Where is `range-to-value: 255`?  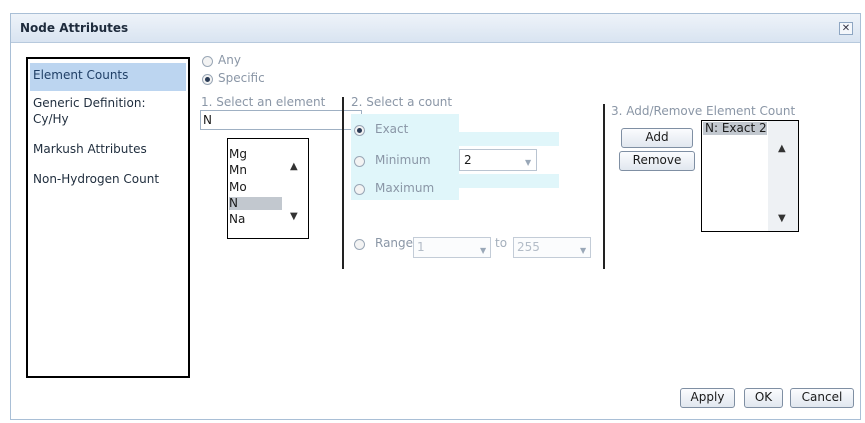 range-to-value: 255 is located at coordinates (528, 247).